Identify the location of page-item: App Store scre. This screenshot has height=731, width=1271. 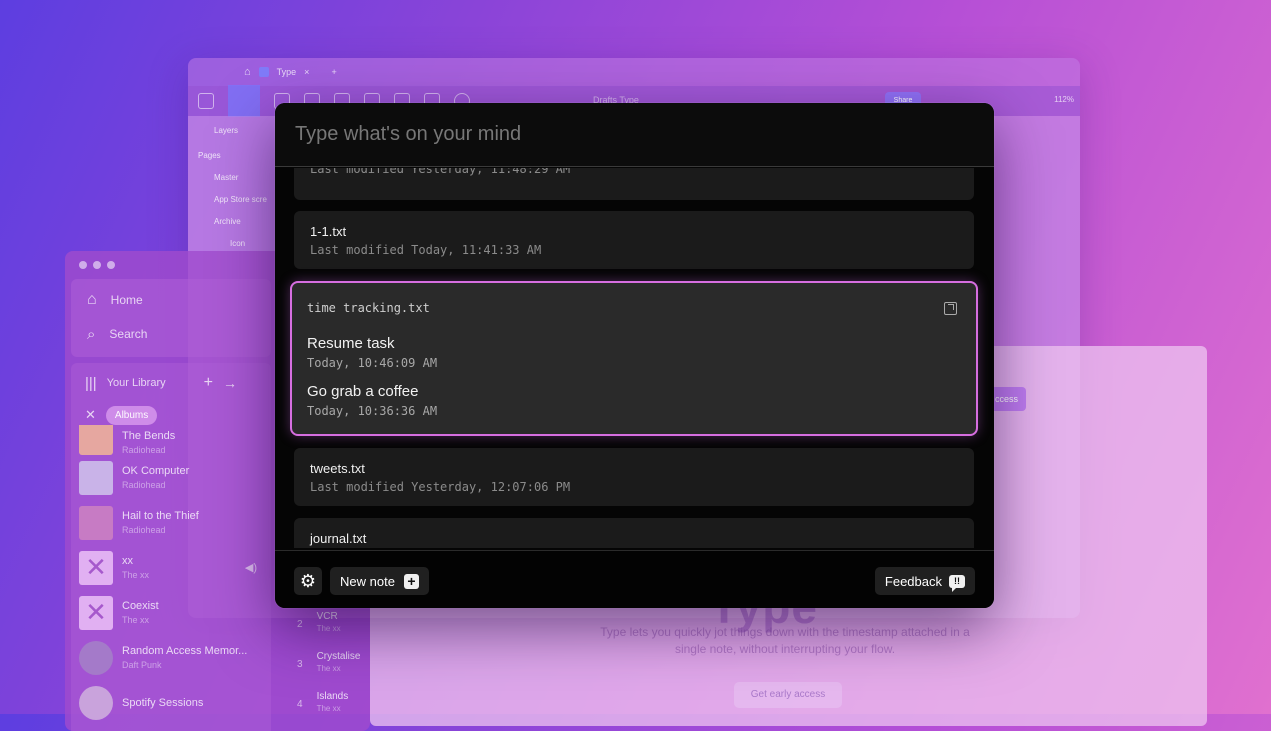
(241, 199).